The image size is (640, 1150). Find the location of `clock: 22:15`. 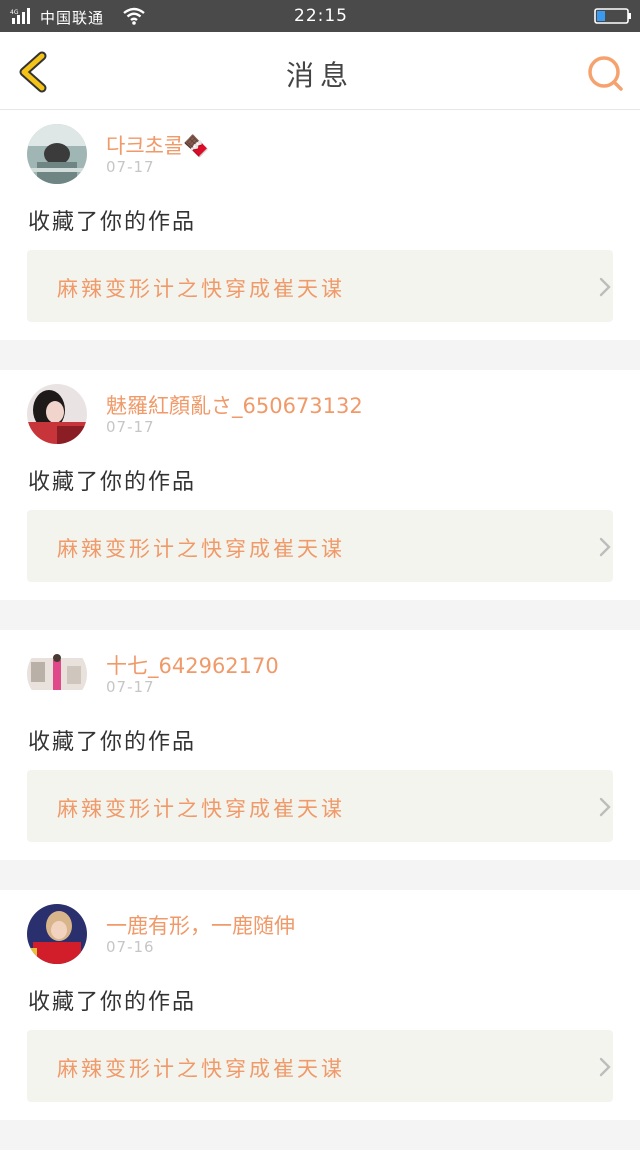

clock: 22:15 is located at coordinates (321, 16).